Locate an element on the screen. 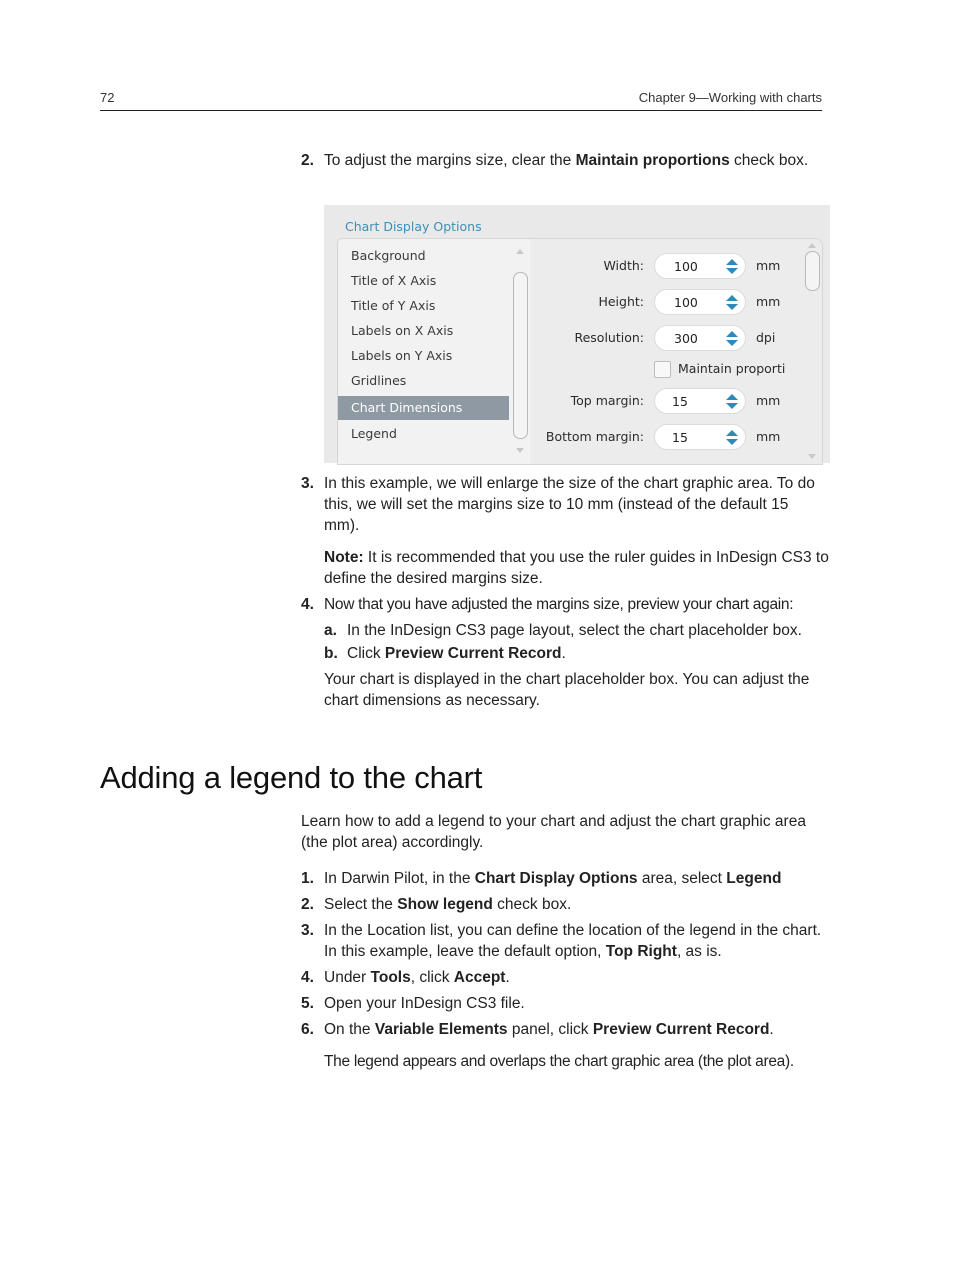  step-letter: a. is located at coordinates (330, 630).